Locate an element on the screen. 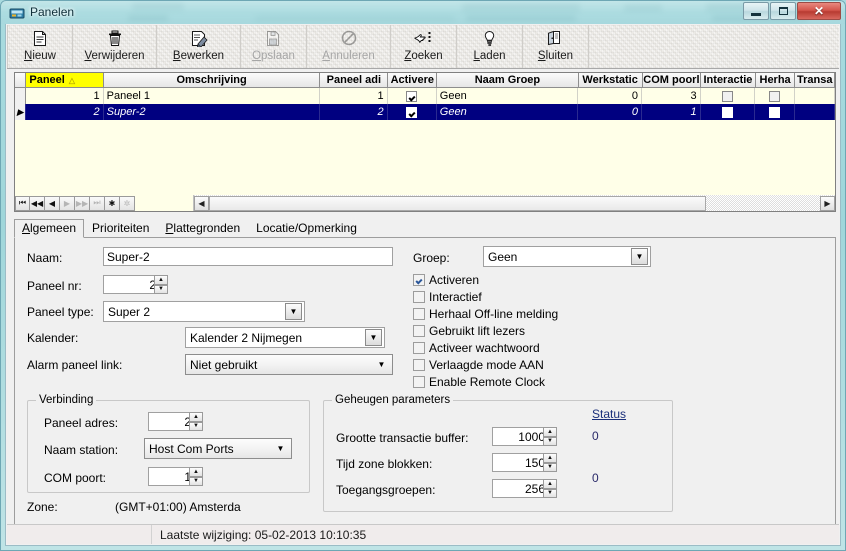  checkbox-enable-remote-clock: Enable Remote Clock is located at coordinates (479, 382).